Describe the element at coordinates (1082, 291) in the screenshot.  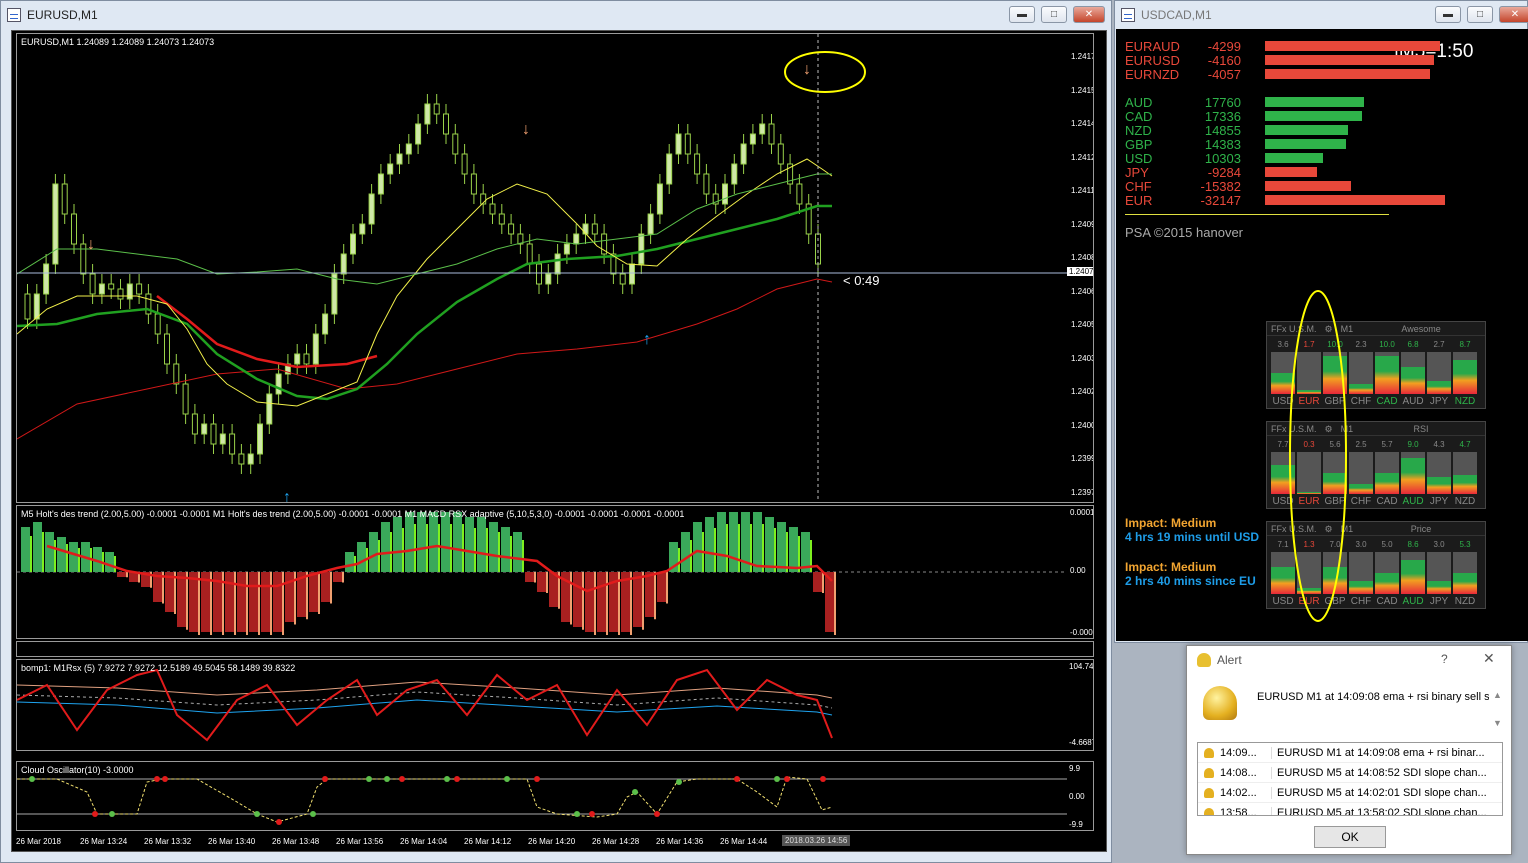
I see `price-scale-label: 1.24065` at that location.